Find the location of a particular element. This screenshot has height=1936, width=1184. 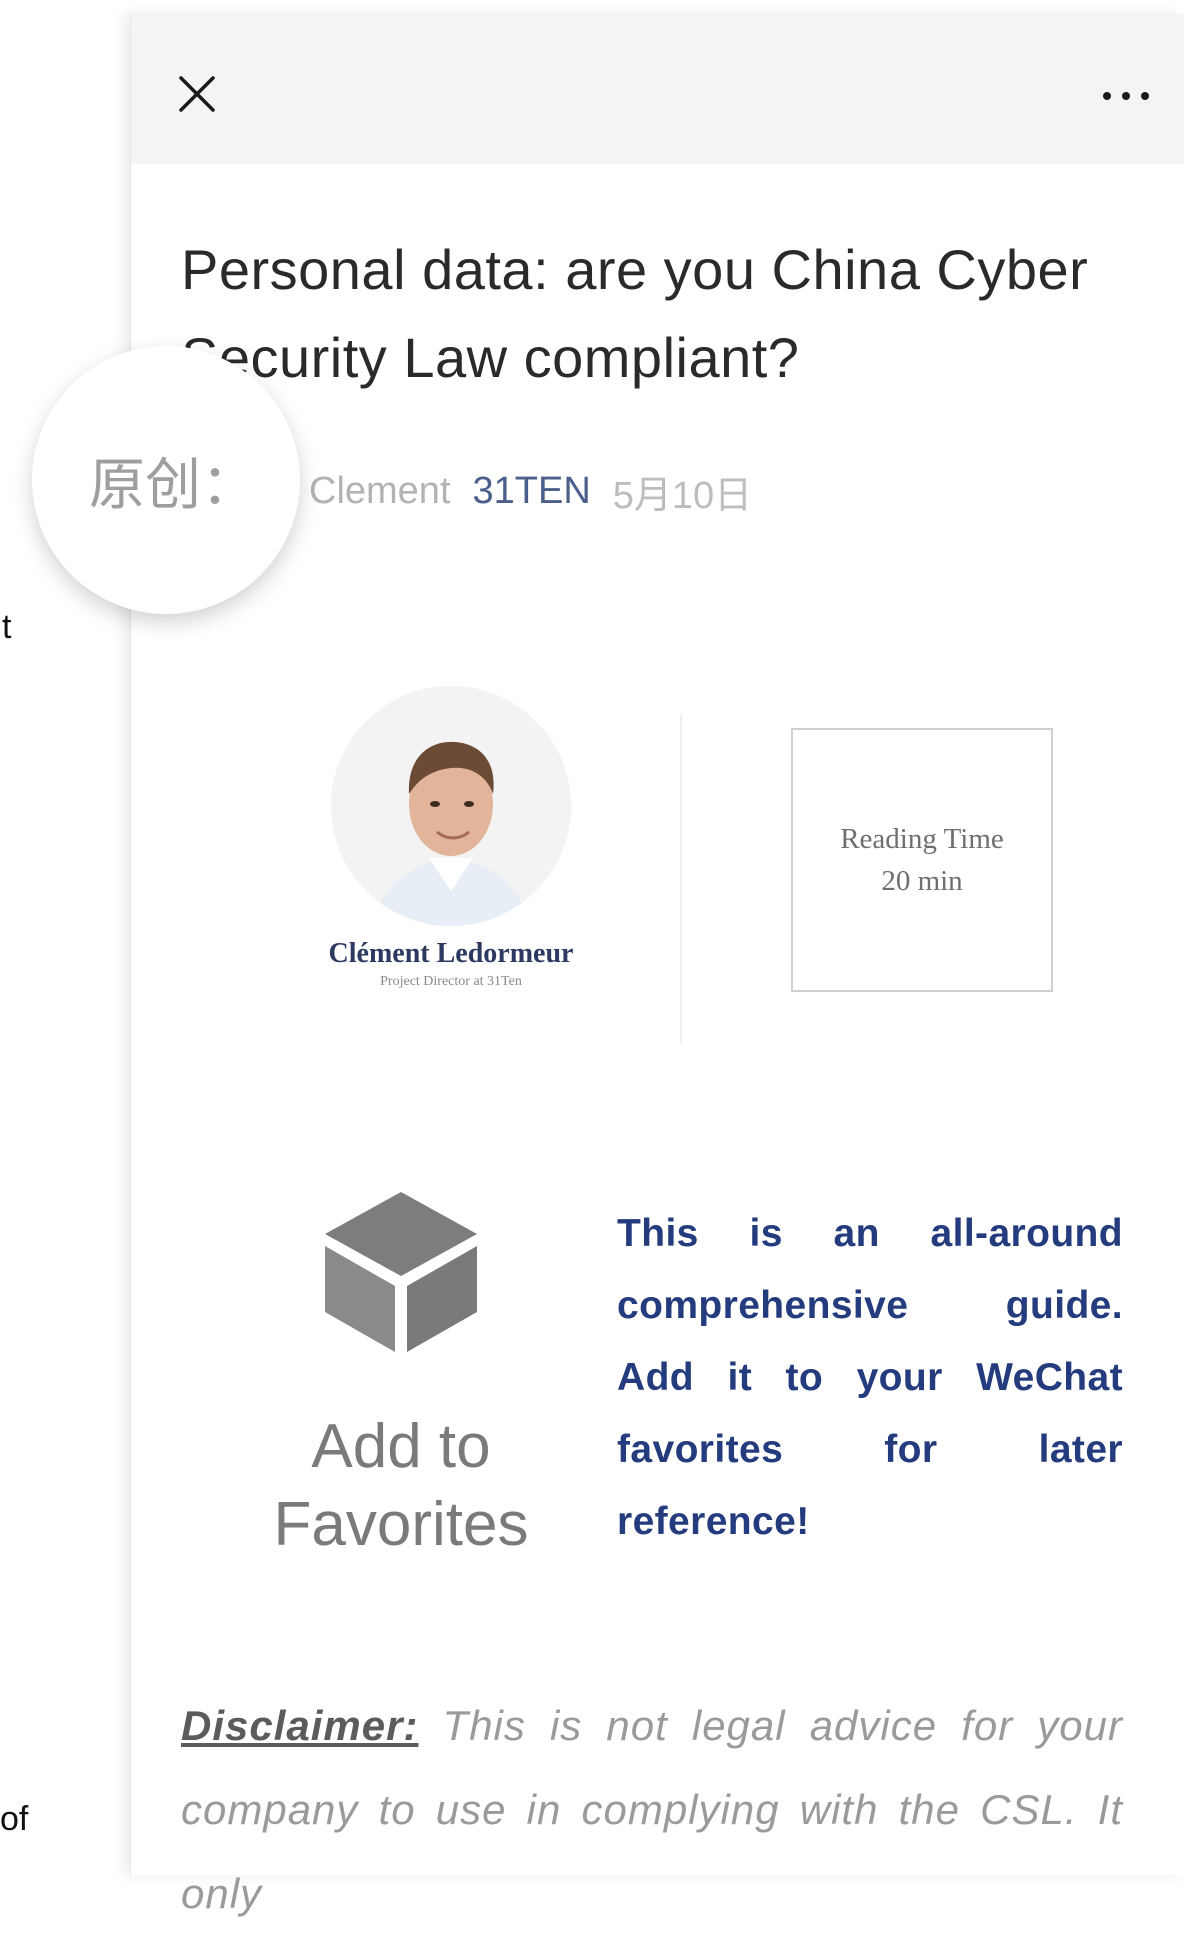

meta-author: Clement is located at coordinates (380, 490).